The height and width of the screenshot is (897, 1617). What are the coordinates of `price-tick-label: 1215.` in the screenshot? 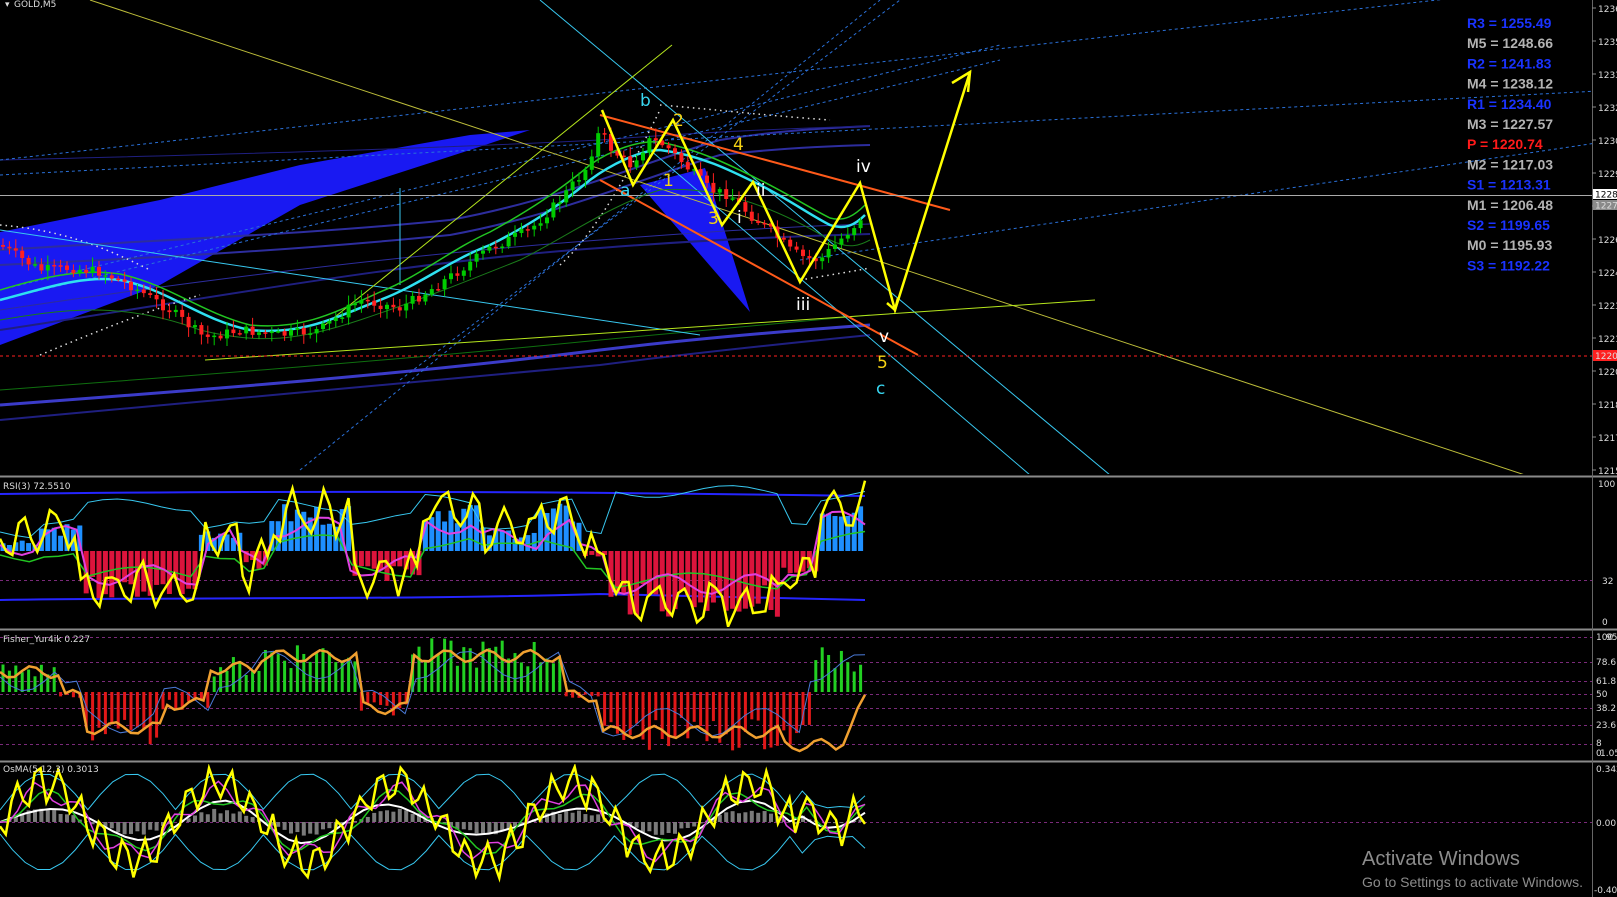 It's located at (1607, 472).